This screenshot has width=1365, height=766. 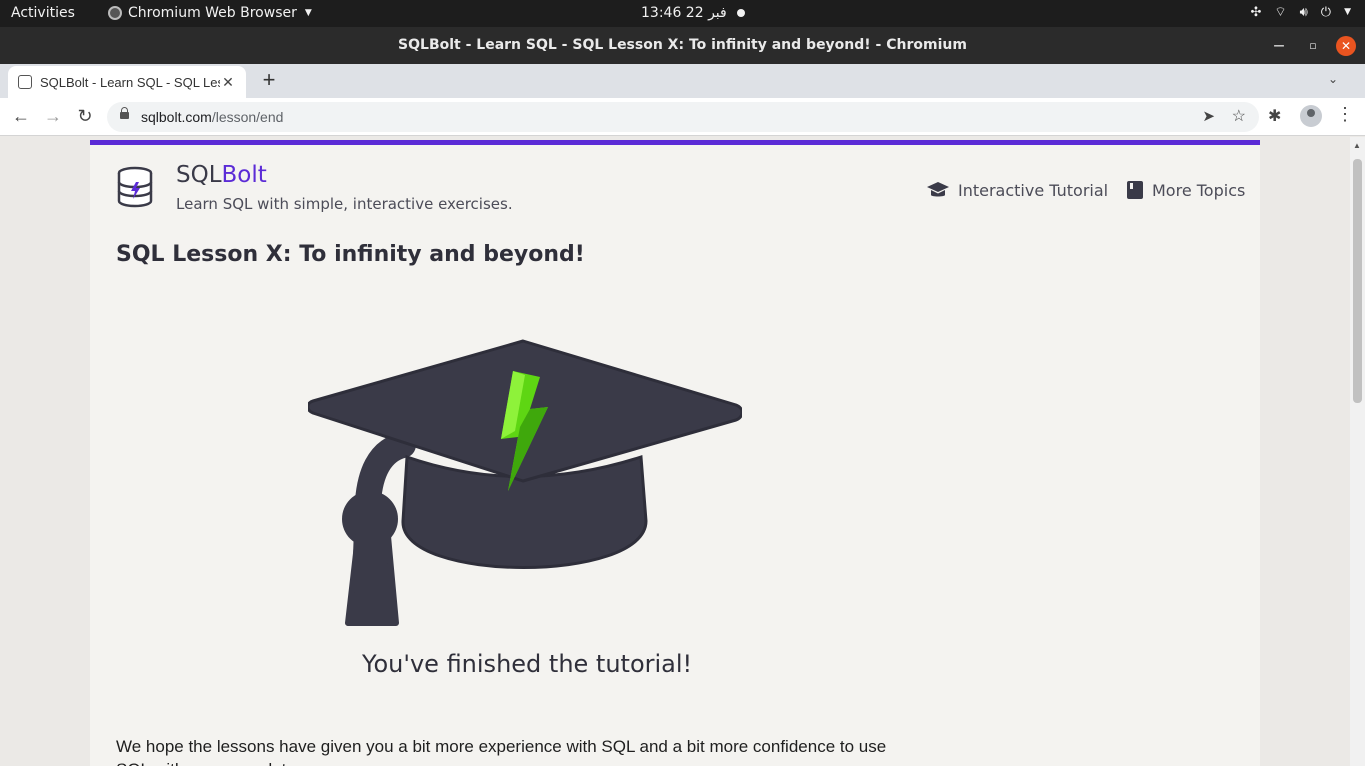 I want to click on send-tab-icon: ➤, so click(x=1208, y=116).